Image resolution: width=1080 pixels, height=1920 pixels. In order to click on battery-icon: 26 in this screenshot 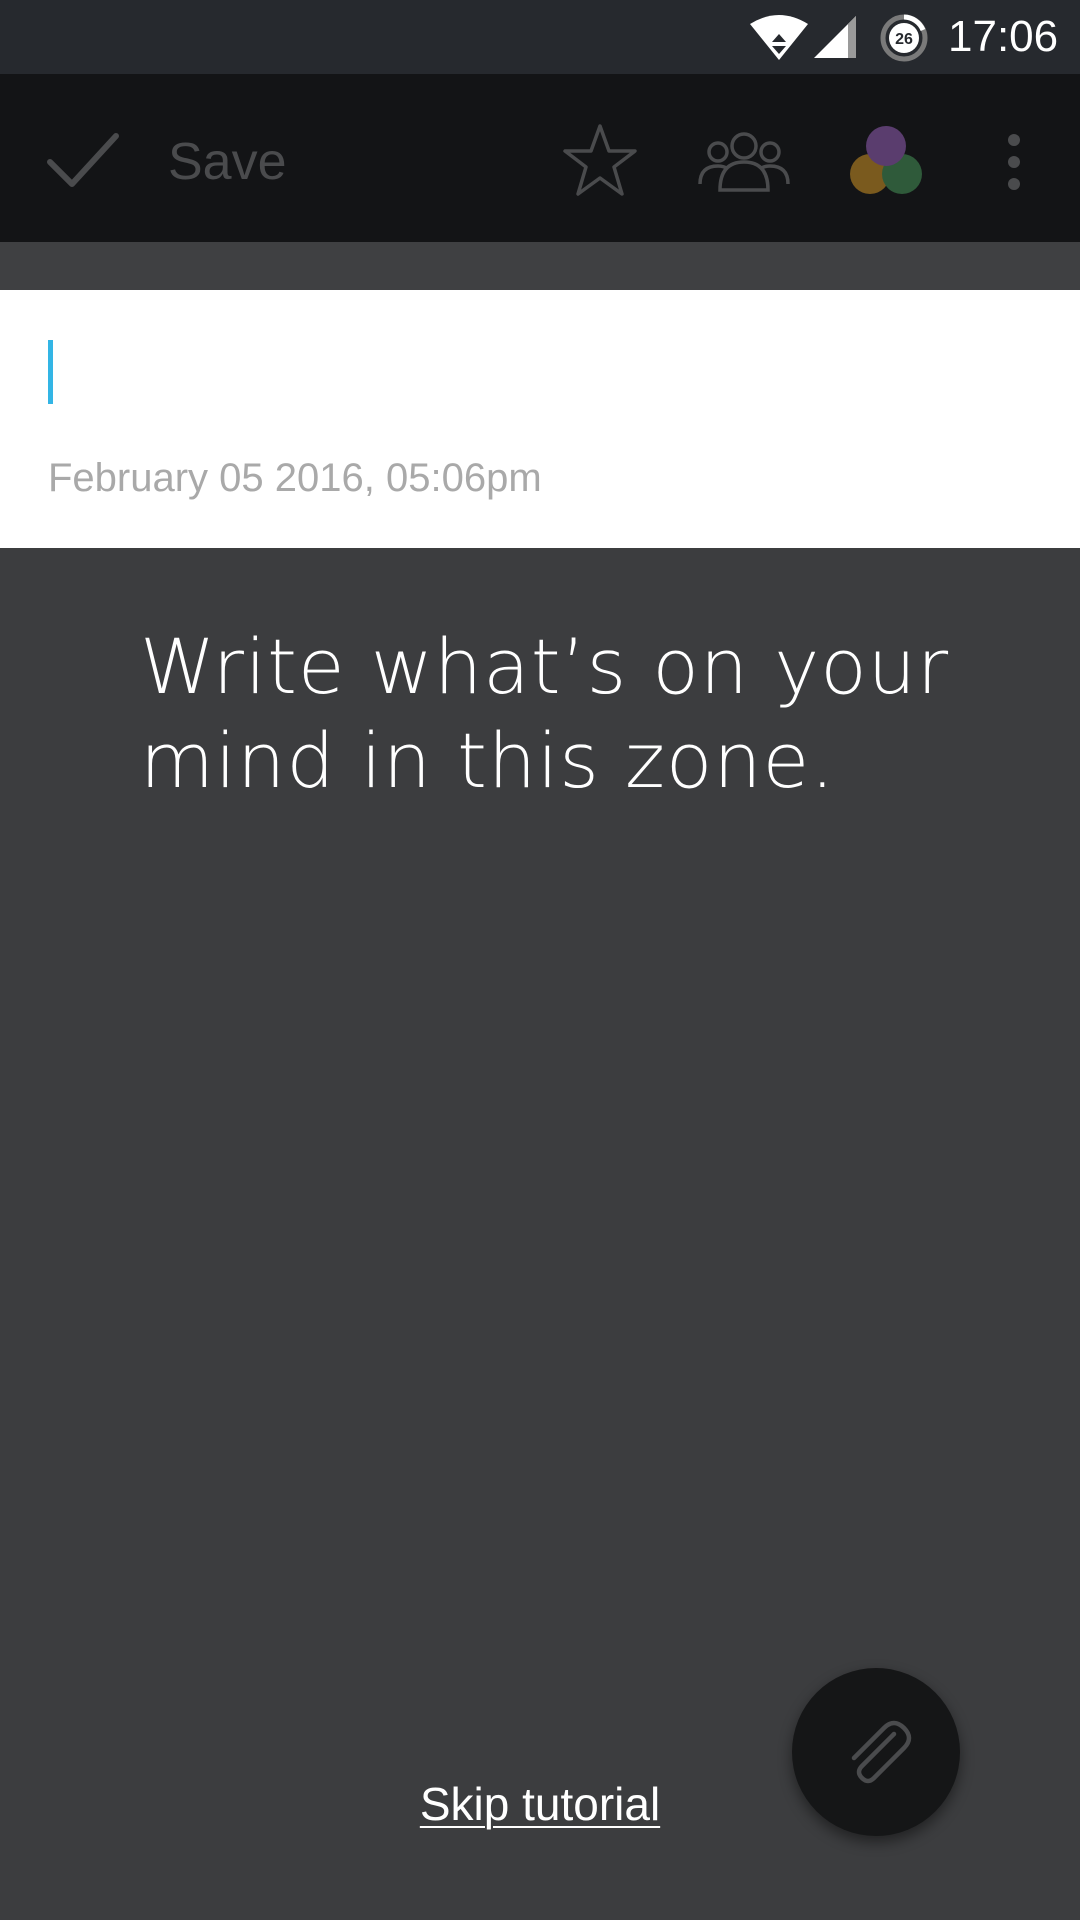, I will do `click(904, 38)`.